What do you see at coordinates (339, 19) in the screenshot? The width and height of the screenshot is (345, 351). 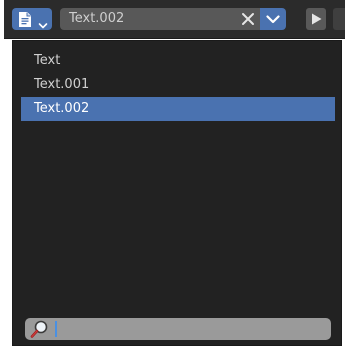 I see `header-overflow-button` at bounding box center [339, 19].